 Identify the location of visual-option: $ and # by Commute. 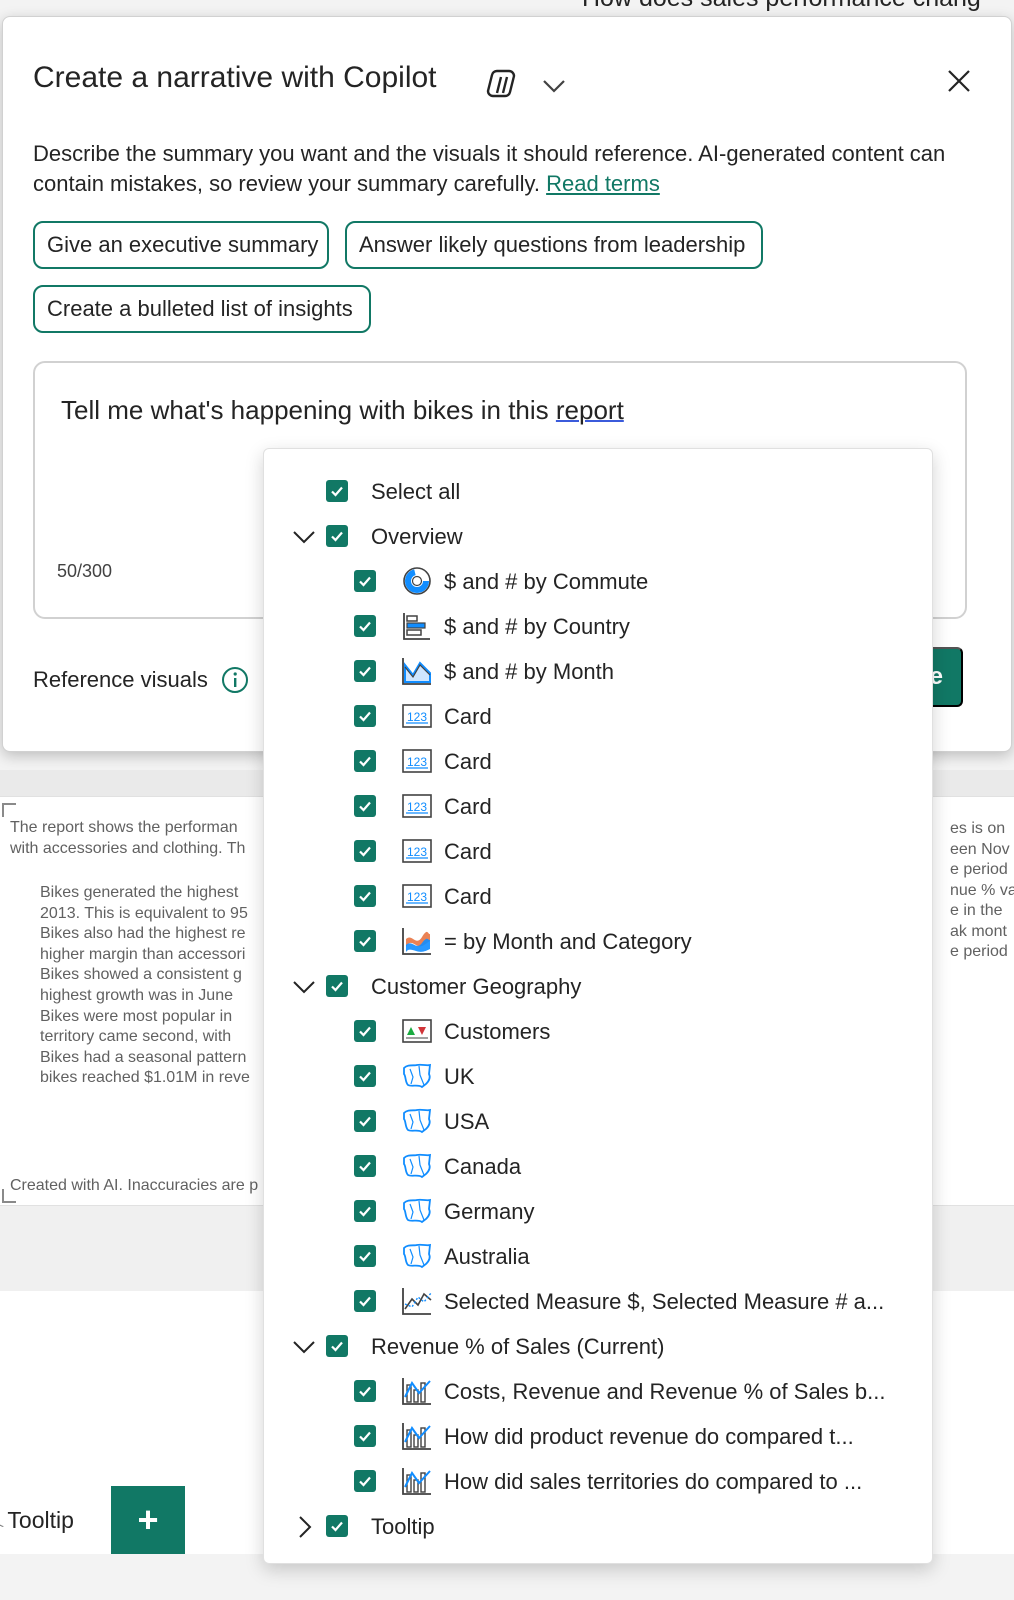
(599, 581).